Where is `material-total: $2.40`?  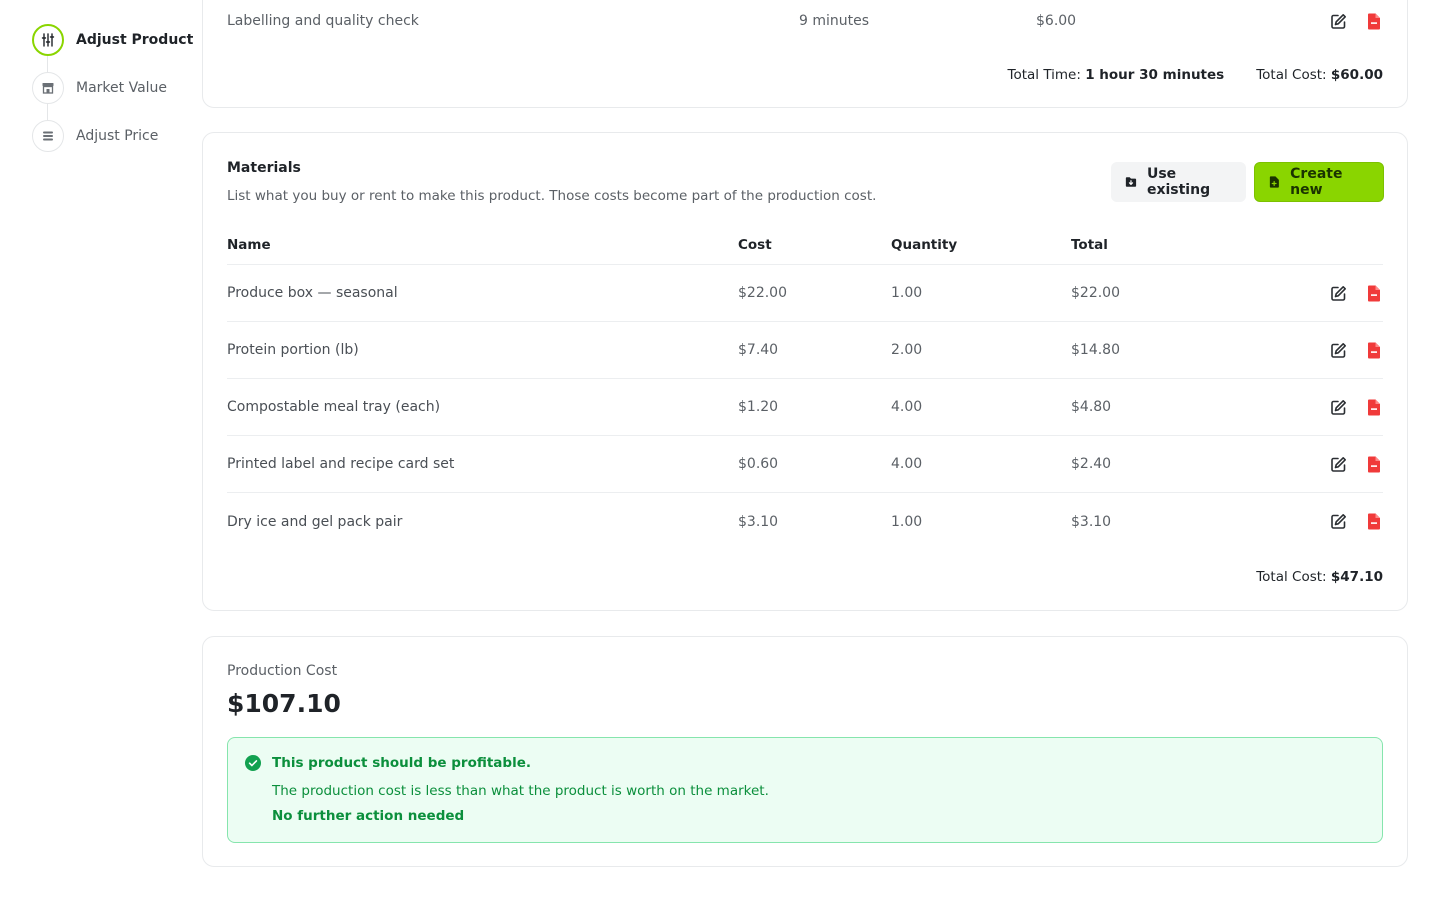 material-total: $2.40 is located at coordinates (1091, 464).